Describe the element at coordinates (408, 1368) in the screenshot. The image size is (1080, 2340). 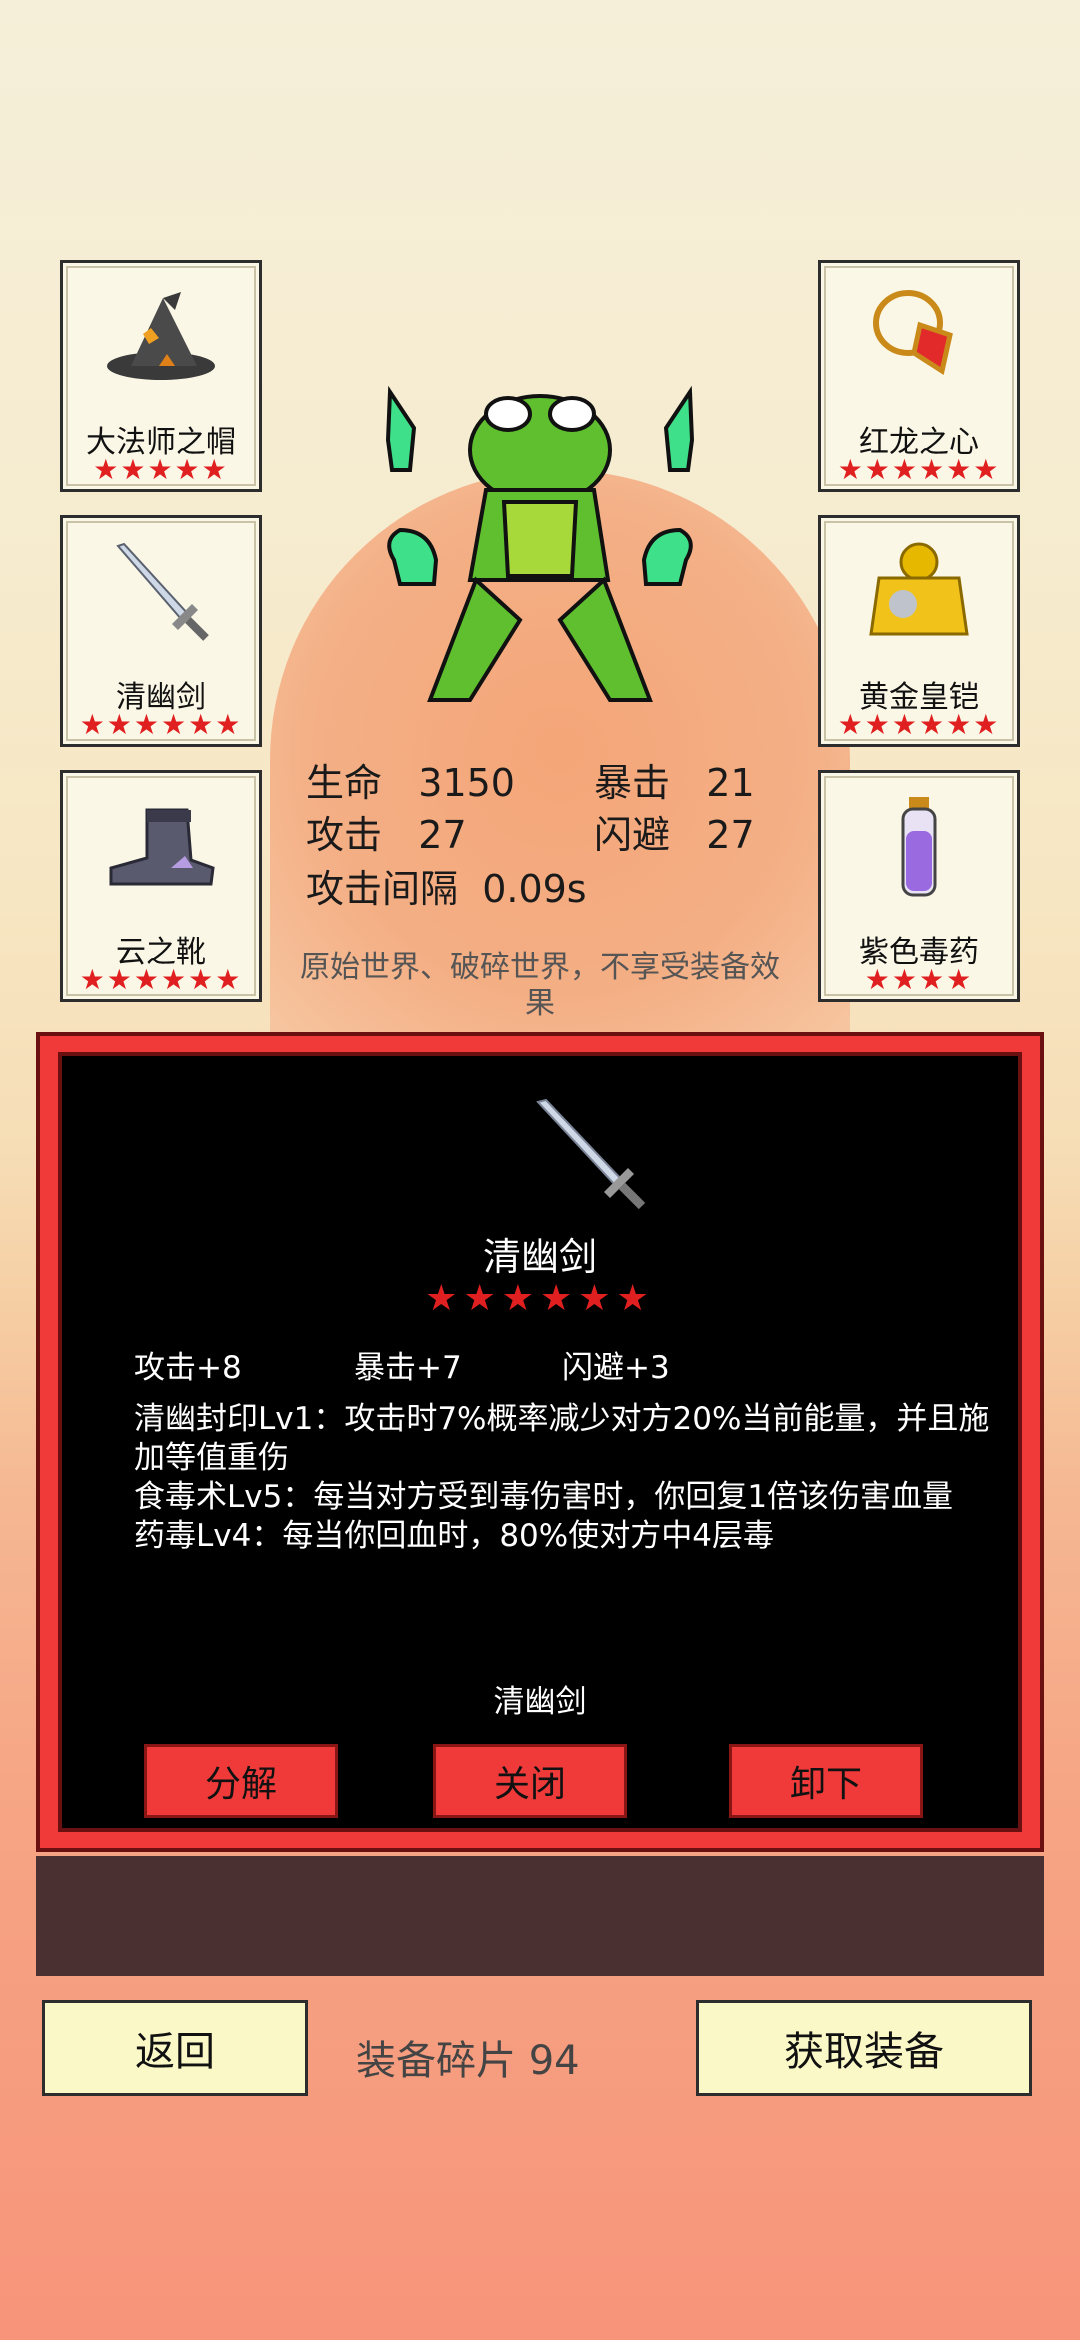
I see `attr-crit: 暴击+7` at that location.